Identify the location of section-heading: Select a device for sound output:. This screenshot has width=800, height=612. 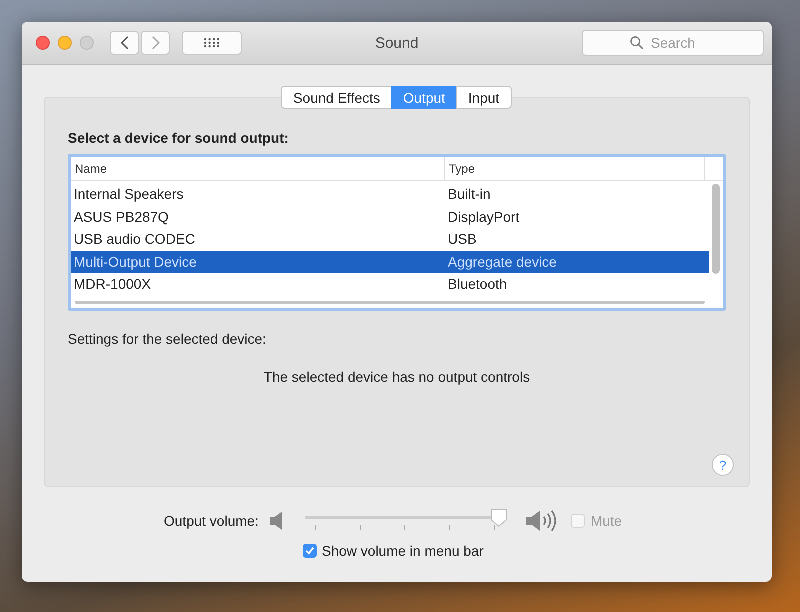
(179, 138).